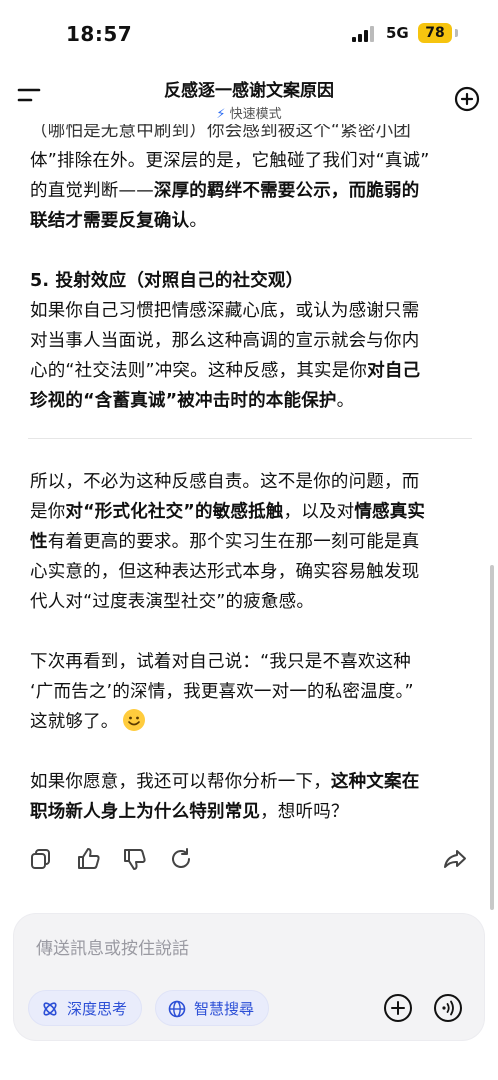 The height and width of the screenshot is (1080, 498). What do you see at coordinates (492, 737) in the screenshot?
I see `scrollbar` at bounding box center [492, 737].